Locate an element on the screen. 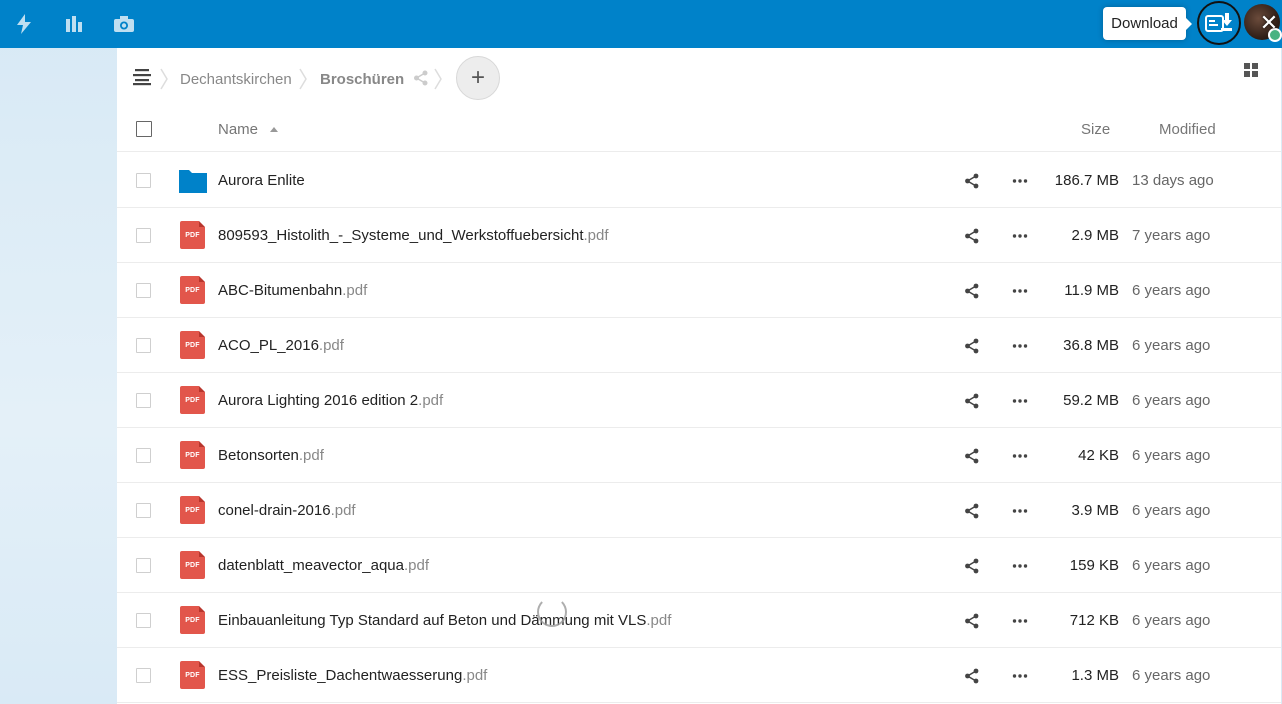  file-name: conel-drain-2016.pdf is located at coordinates (287, 510).